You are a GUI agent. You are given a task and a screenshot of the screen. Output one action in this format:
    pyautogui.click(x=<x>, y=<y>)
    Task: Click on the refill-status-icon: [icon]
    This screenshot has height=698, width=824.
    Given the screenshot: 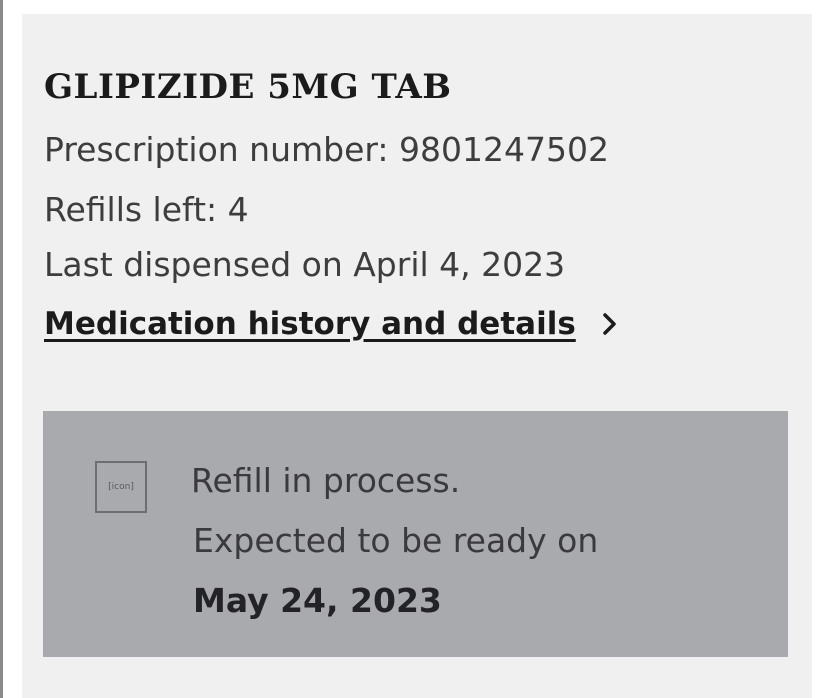 What is the action you would take?
    pyautogui.click(x=121, y=487)
    